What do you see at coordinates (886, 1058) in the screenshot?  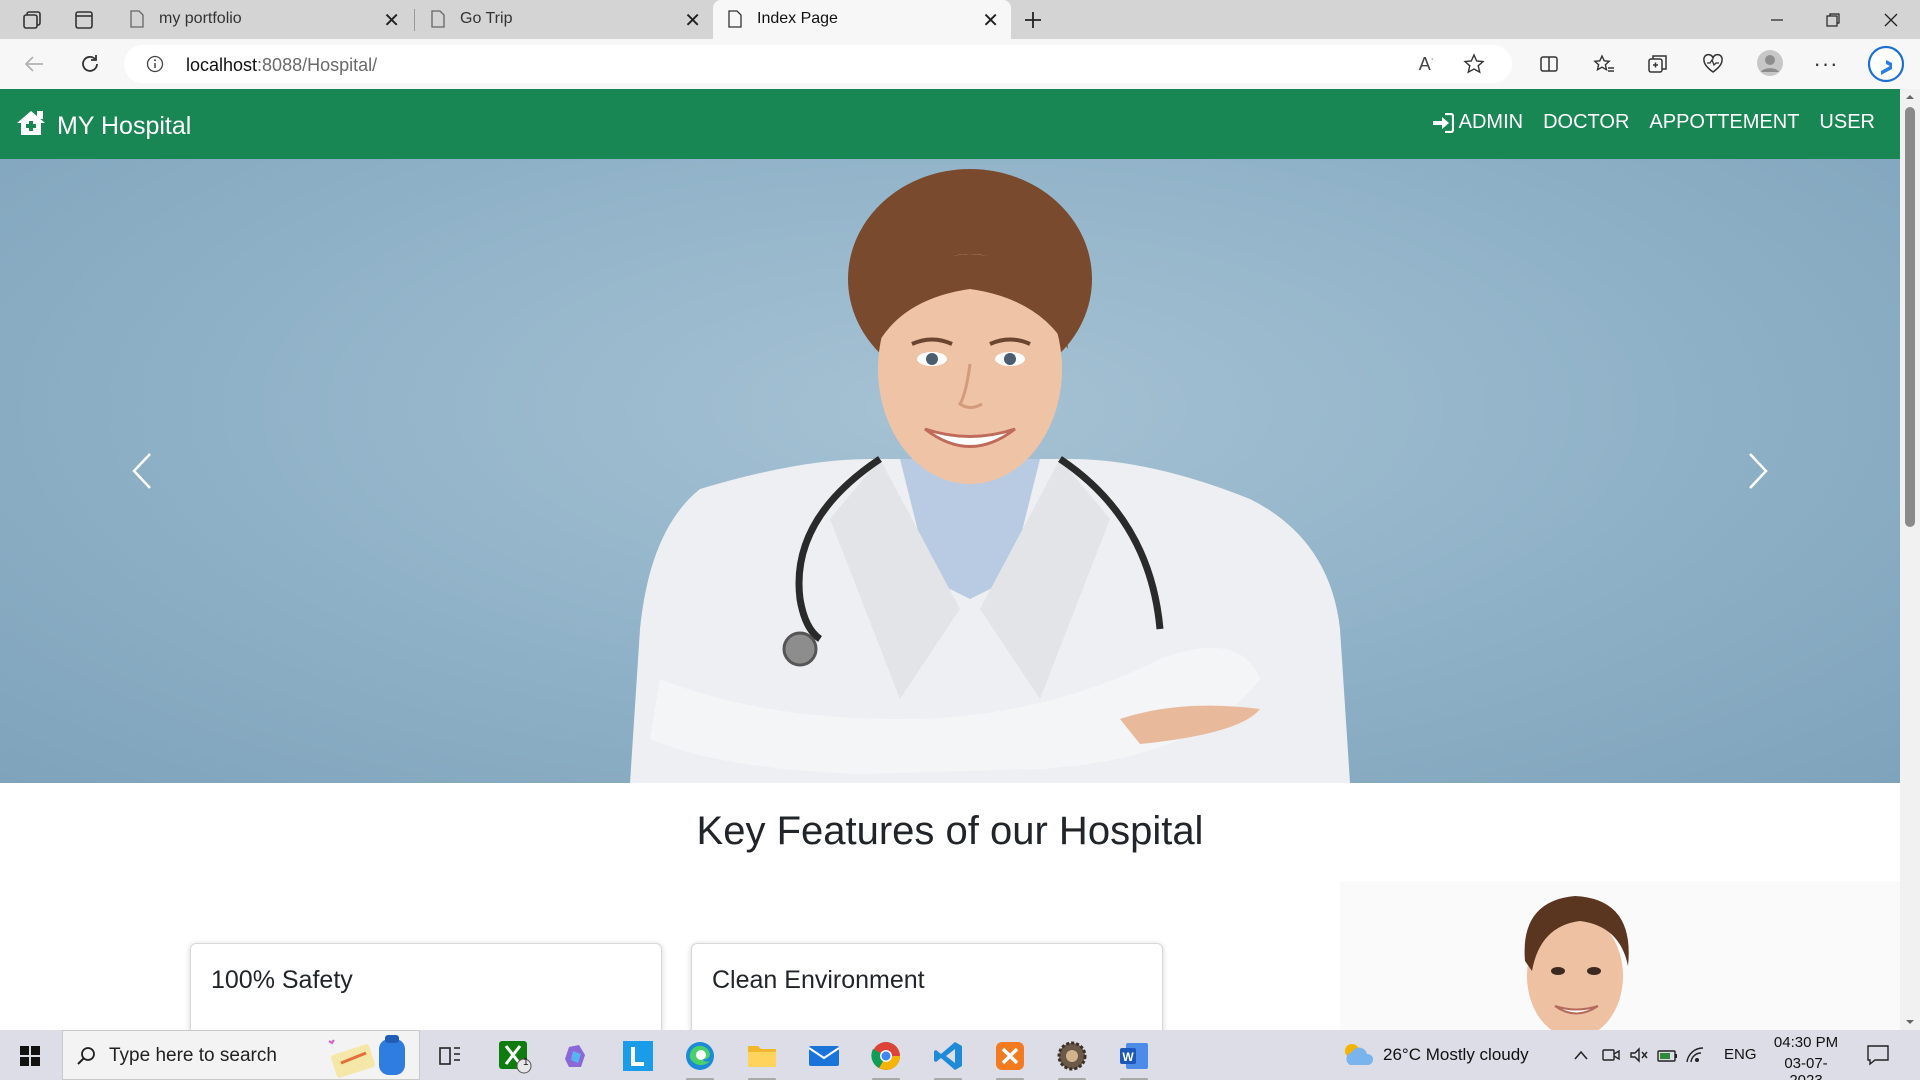 I see `chrome-icon` at bounding box center [886, 1058].